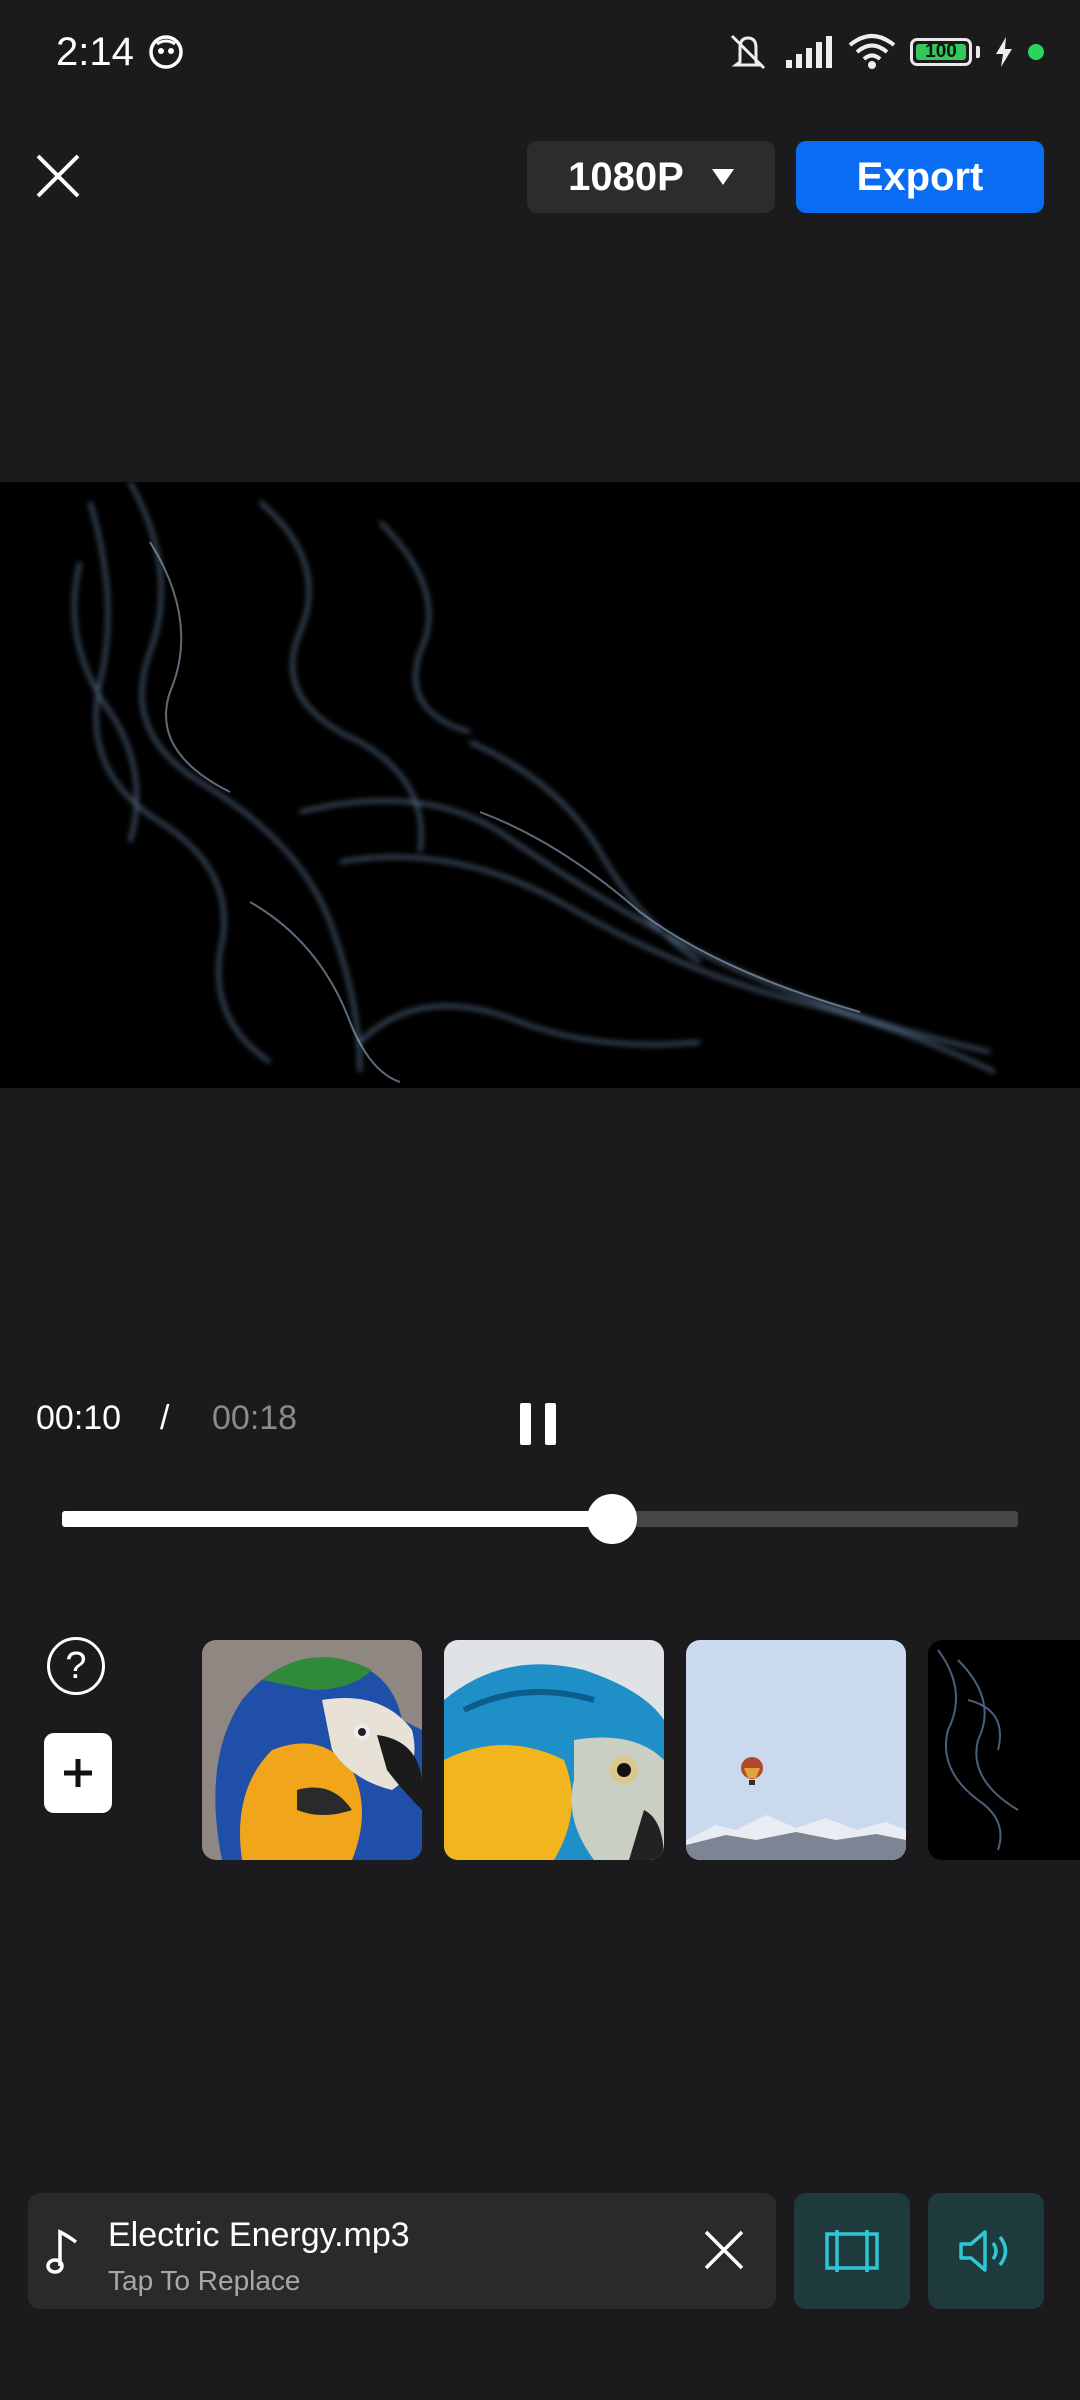 The height and width of the screenshot is (2400, 1080). I want to click on plus-icon, so click(78, 1773).